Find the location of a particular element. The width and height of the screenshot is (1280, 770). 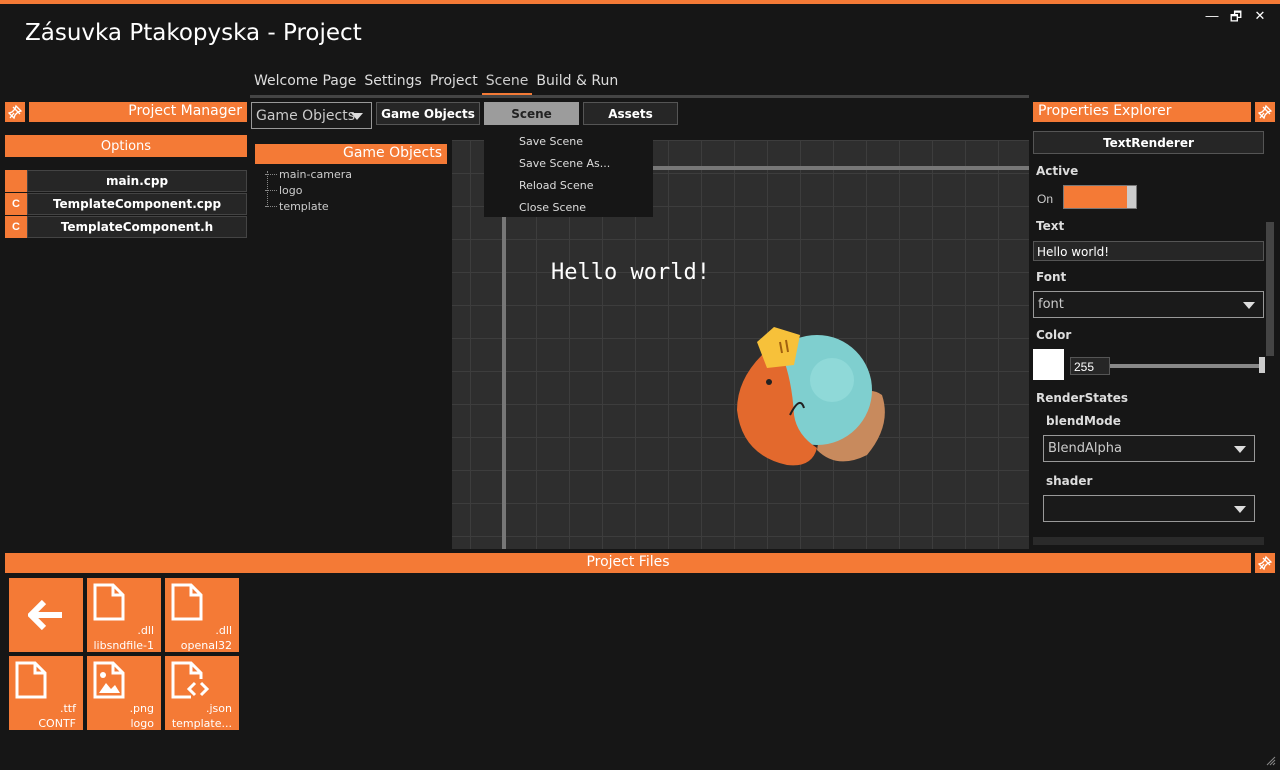

tree-item: template is located at coordinates (308, 206).